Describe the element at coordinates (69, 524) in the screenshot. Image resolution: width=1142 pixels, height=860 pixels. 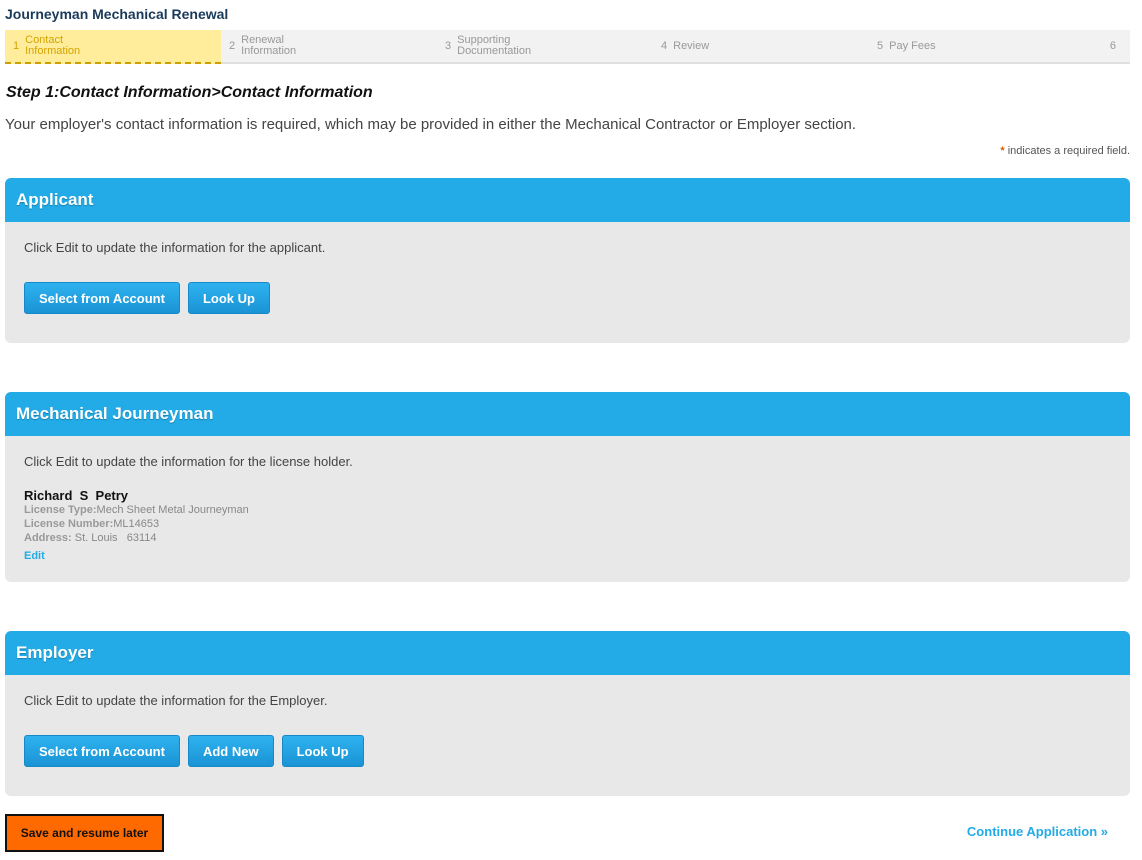
I see `license-number-label: License Number:` at that location.